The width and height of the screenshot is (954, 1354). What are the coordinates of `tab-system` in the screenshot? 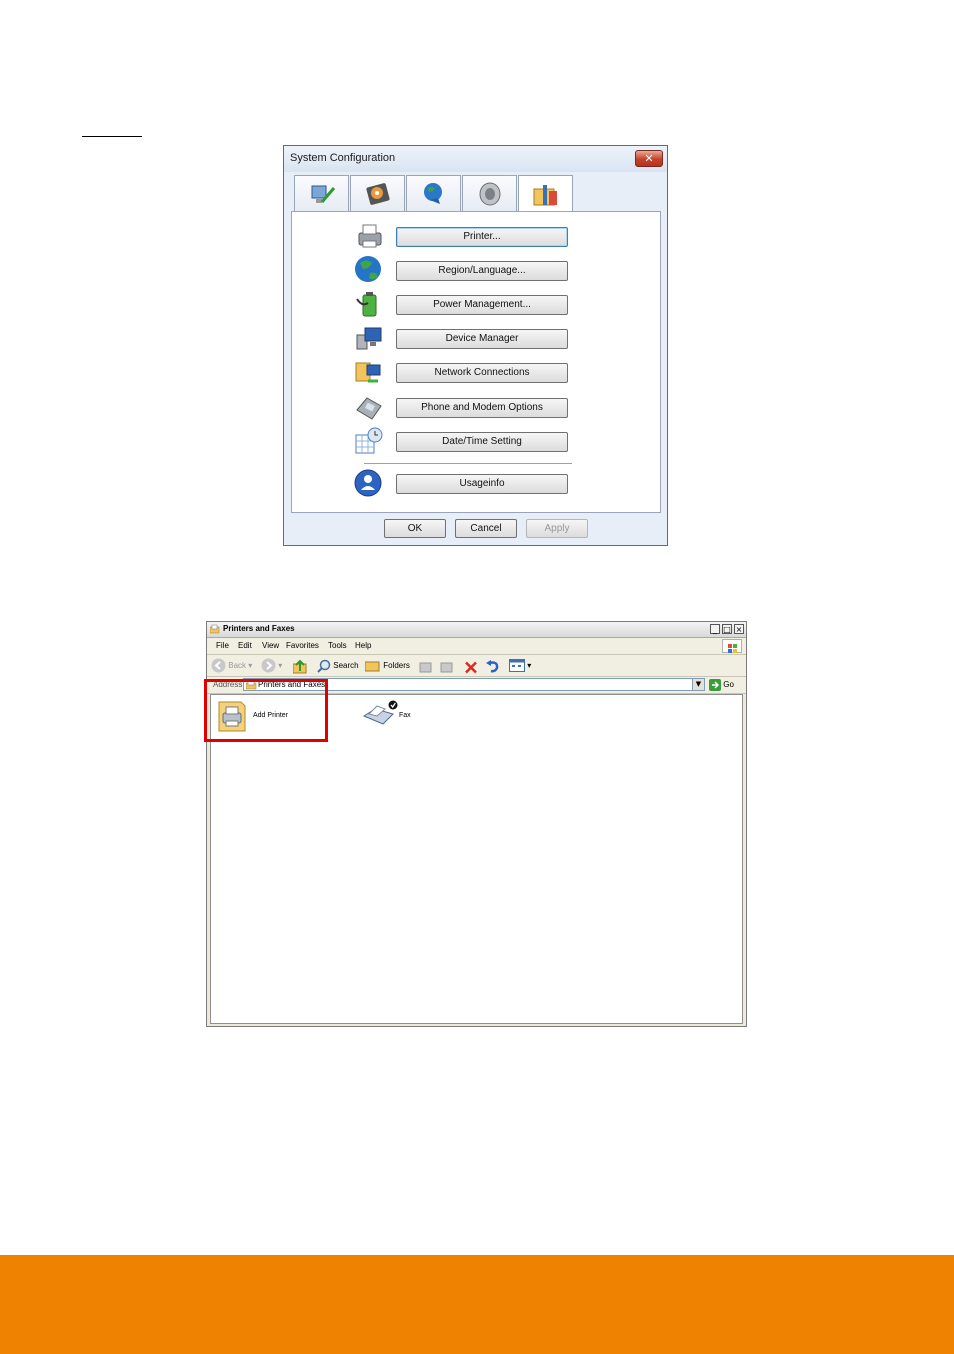 It's located at (545, 194).